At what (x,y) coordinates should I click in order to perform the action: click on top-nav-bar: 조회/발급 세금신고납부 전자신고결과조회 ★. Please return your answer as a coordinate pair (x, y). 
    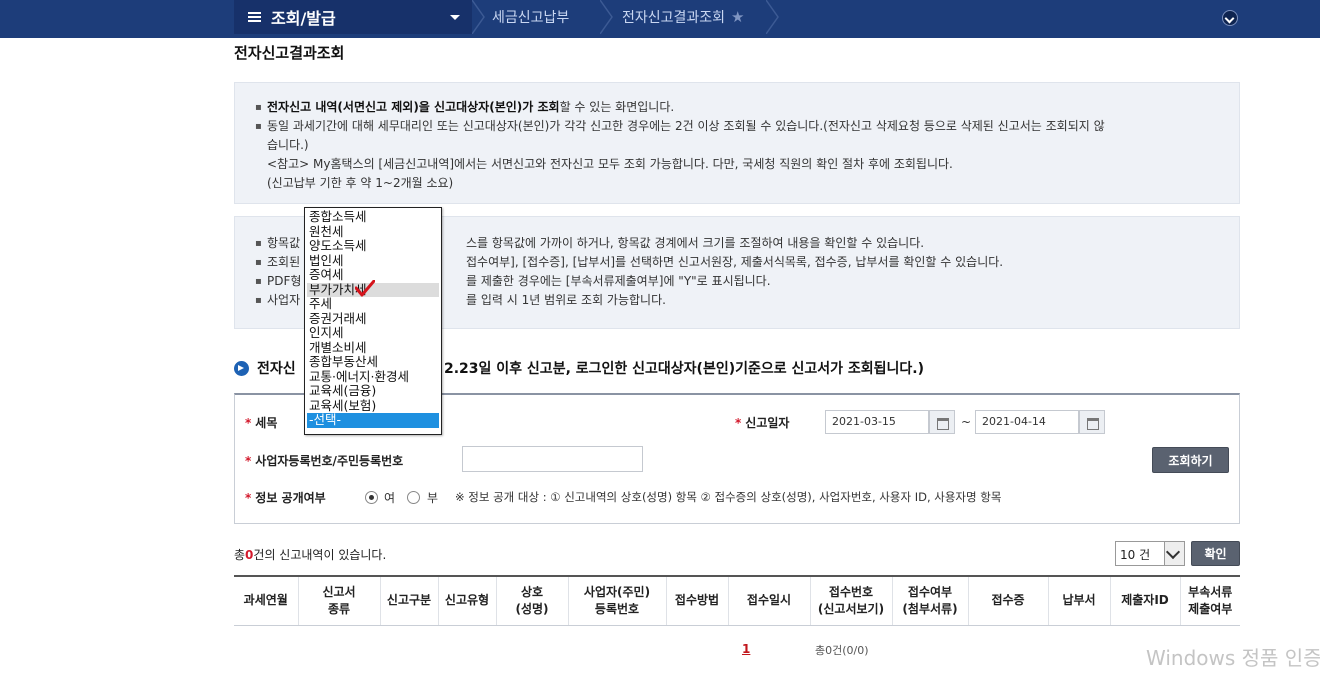
    Looking at the image, I should click on (660, 19).